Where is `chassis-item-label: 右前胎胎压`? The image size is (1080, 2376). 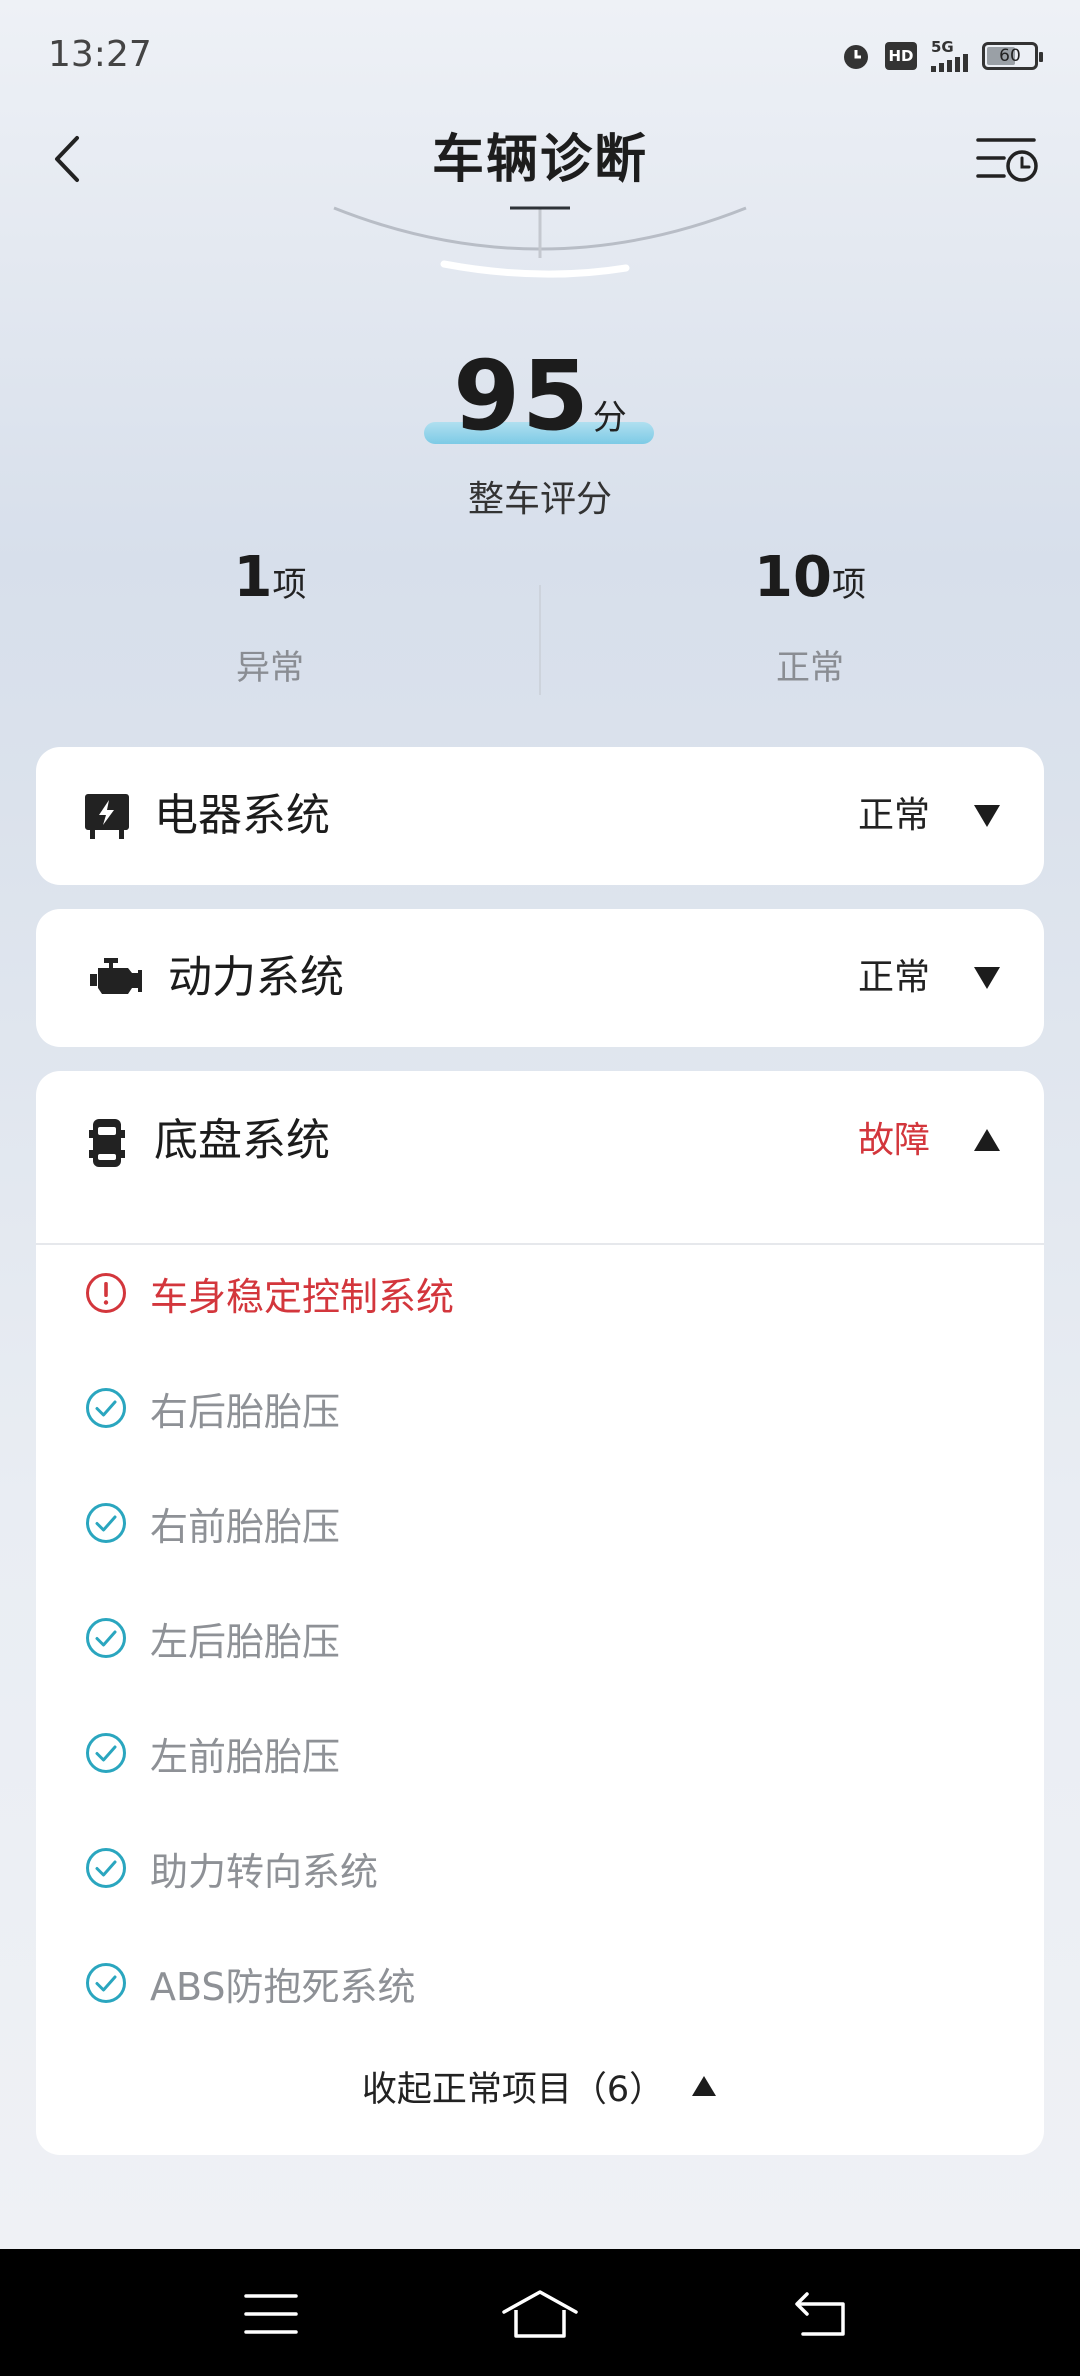 chassis-item-label: 右前胎胎压 is located at coordinates (245, 1526).